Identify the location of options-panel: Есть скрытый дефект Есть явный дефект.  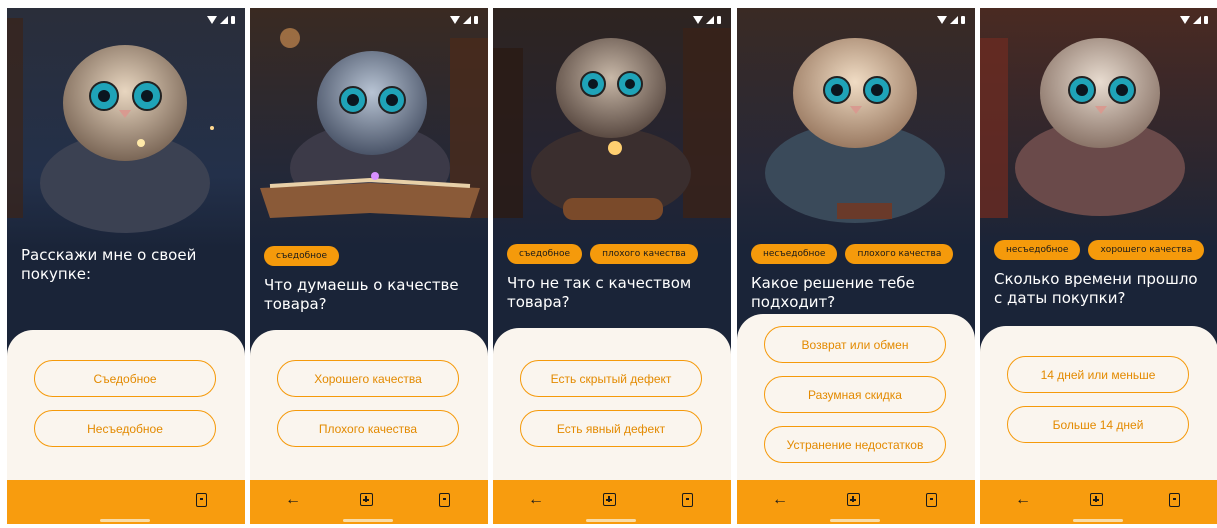
(612, 404).